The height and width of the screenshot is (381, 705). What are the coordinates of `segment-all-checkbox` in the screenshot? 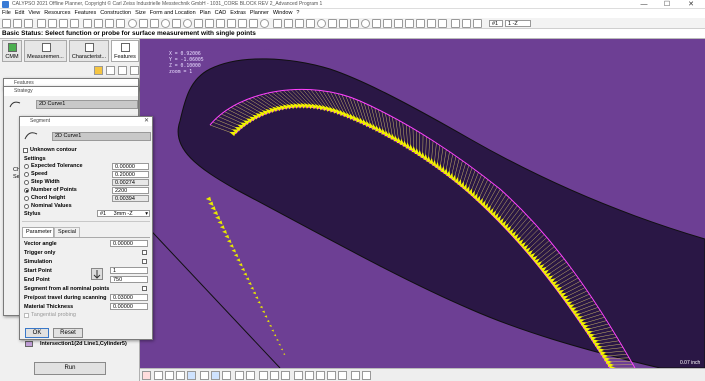 It's located at (144, 288).